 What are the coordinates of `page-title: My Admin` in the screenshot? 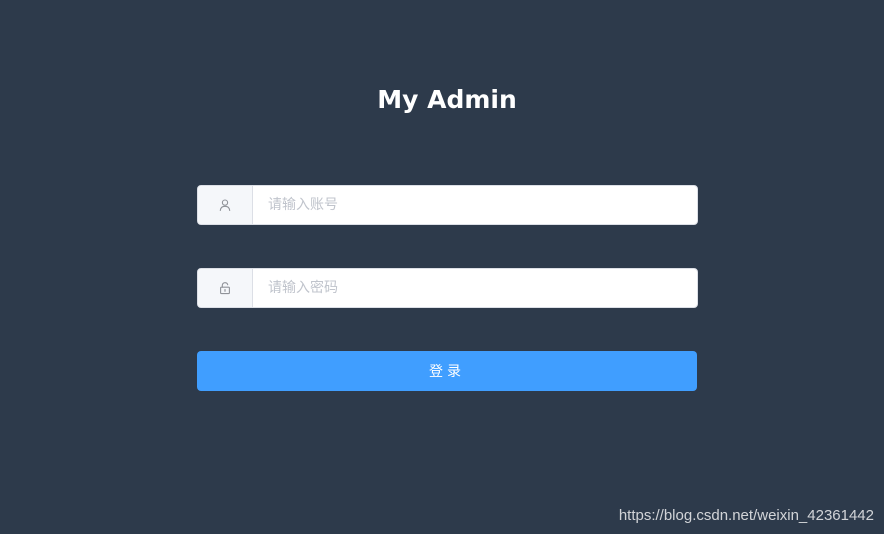 It's located at (447, 99).